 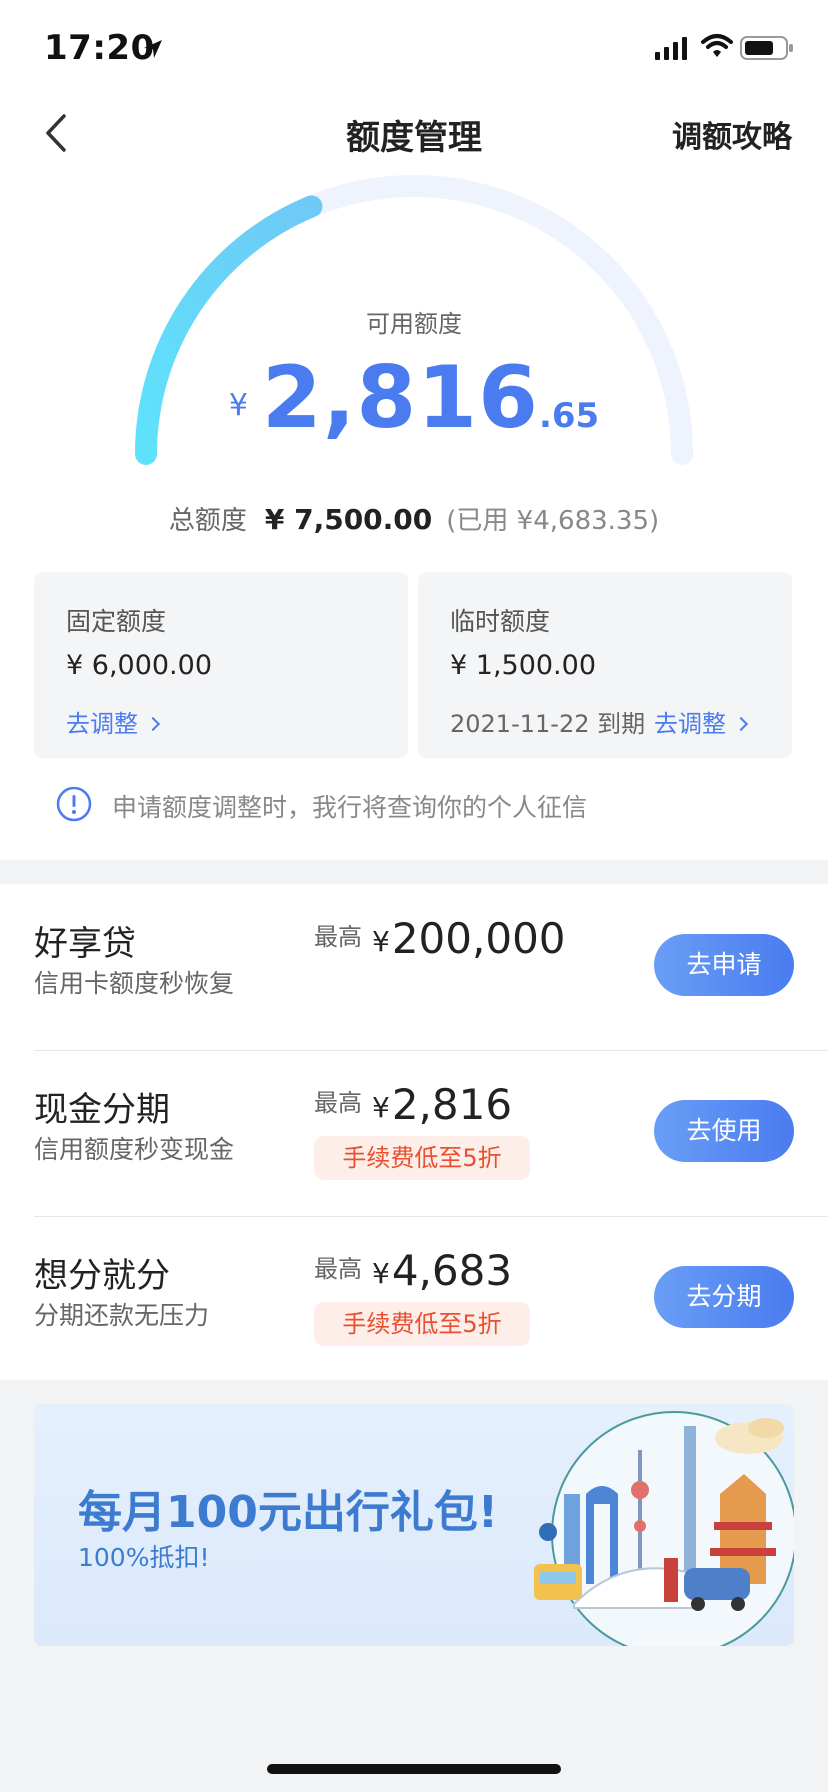 I want to click on adjust-temporary-label: 去调整, so click(x=690, y=724).